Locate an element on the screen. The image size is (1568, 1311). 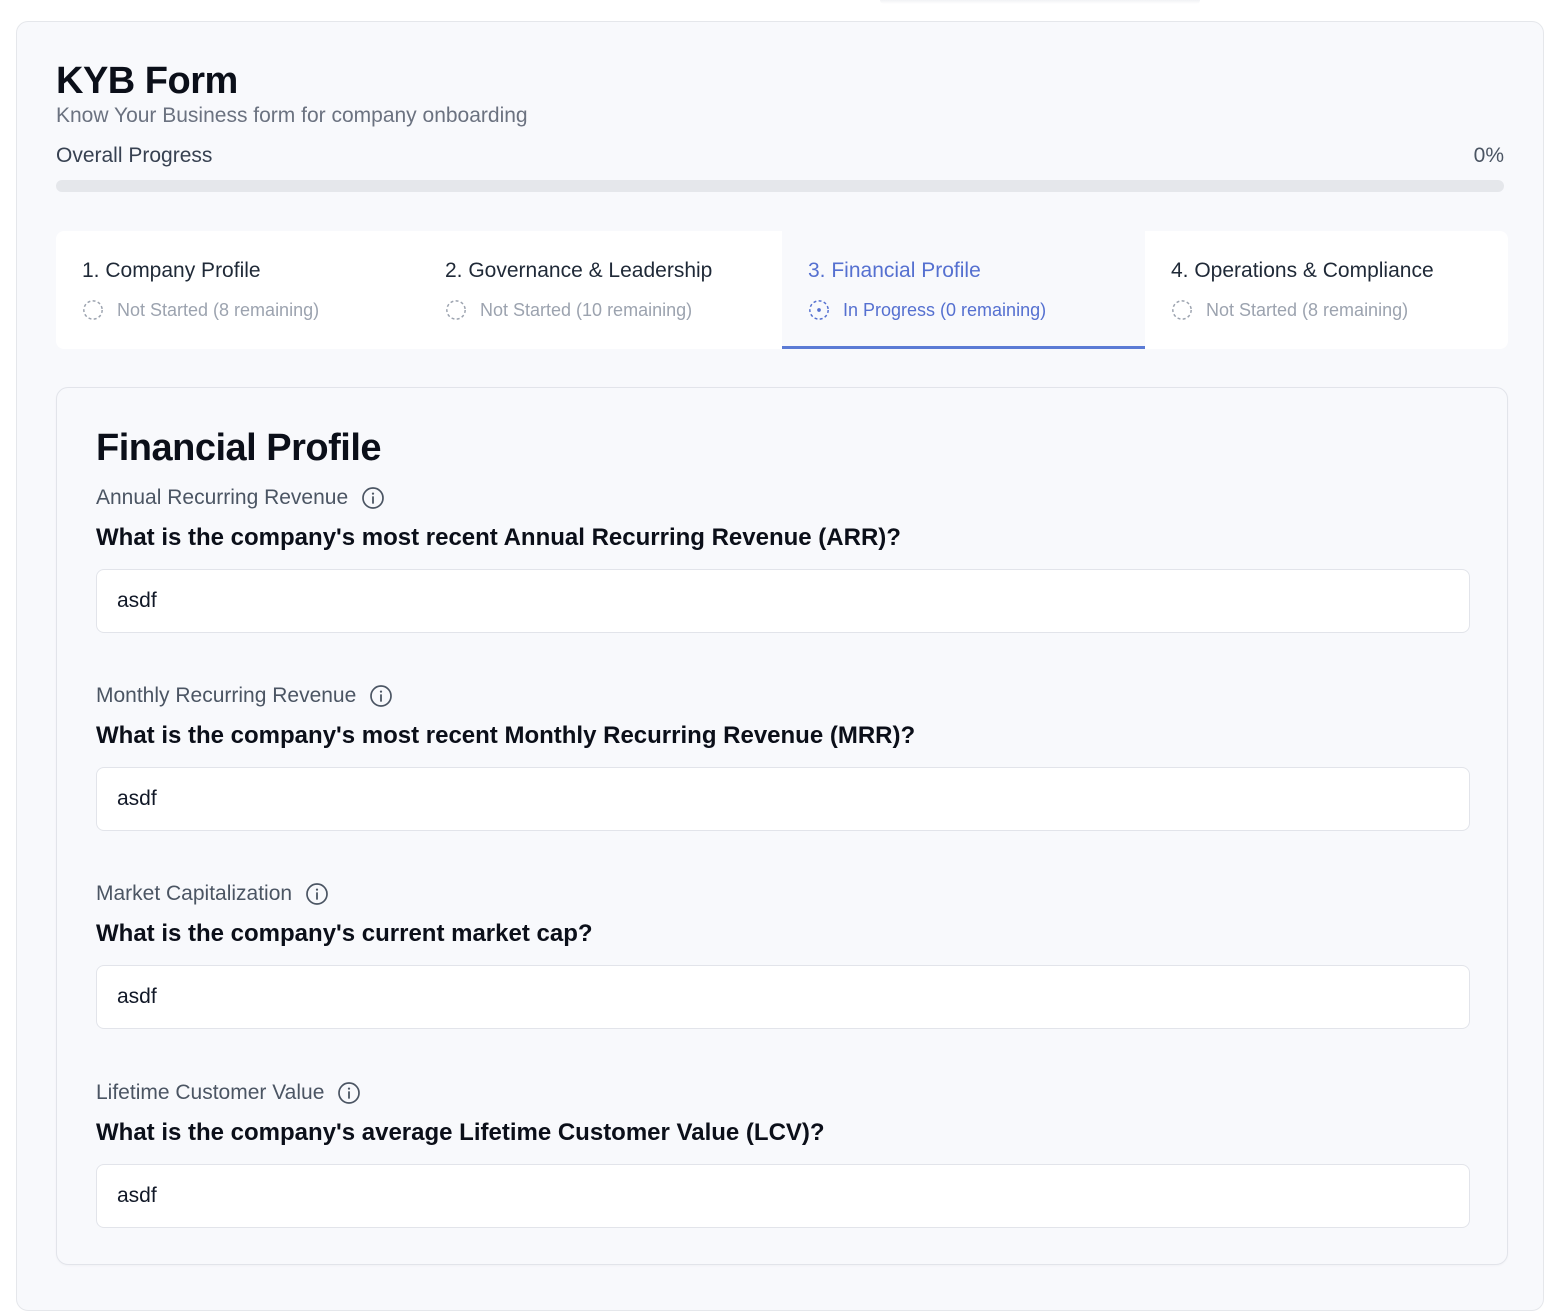
arr-input is located at coordinates (783, 601).